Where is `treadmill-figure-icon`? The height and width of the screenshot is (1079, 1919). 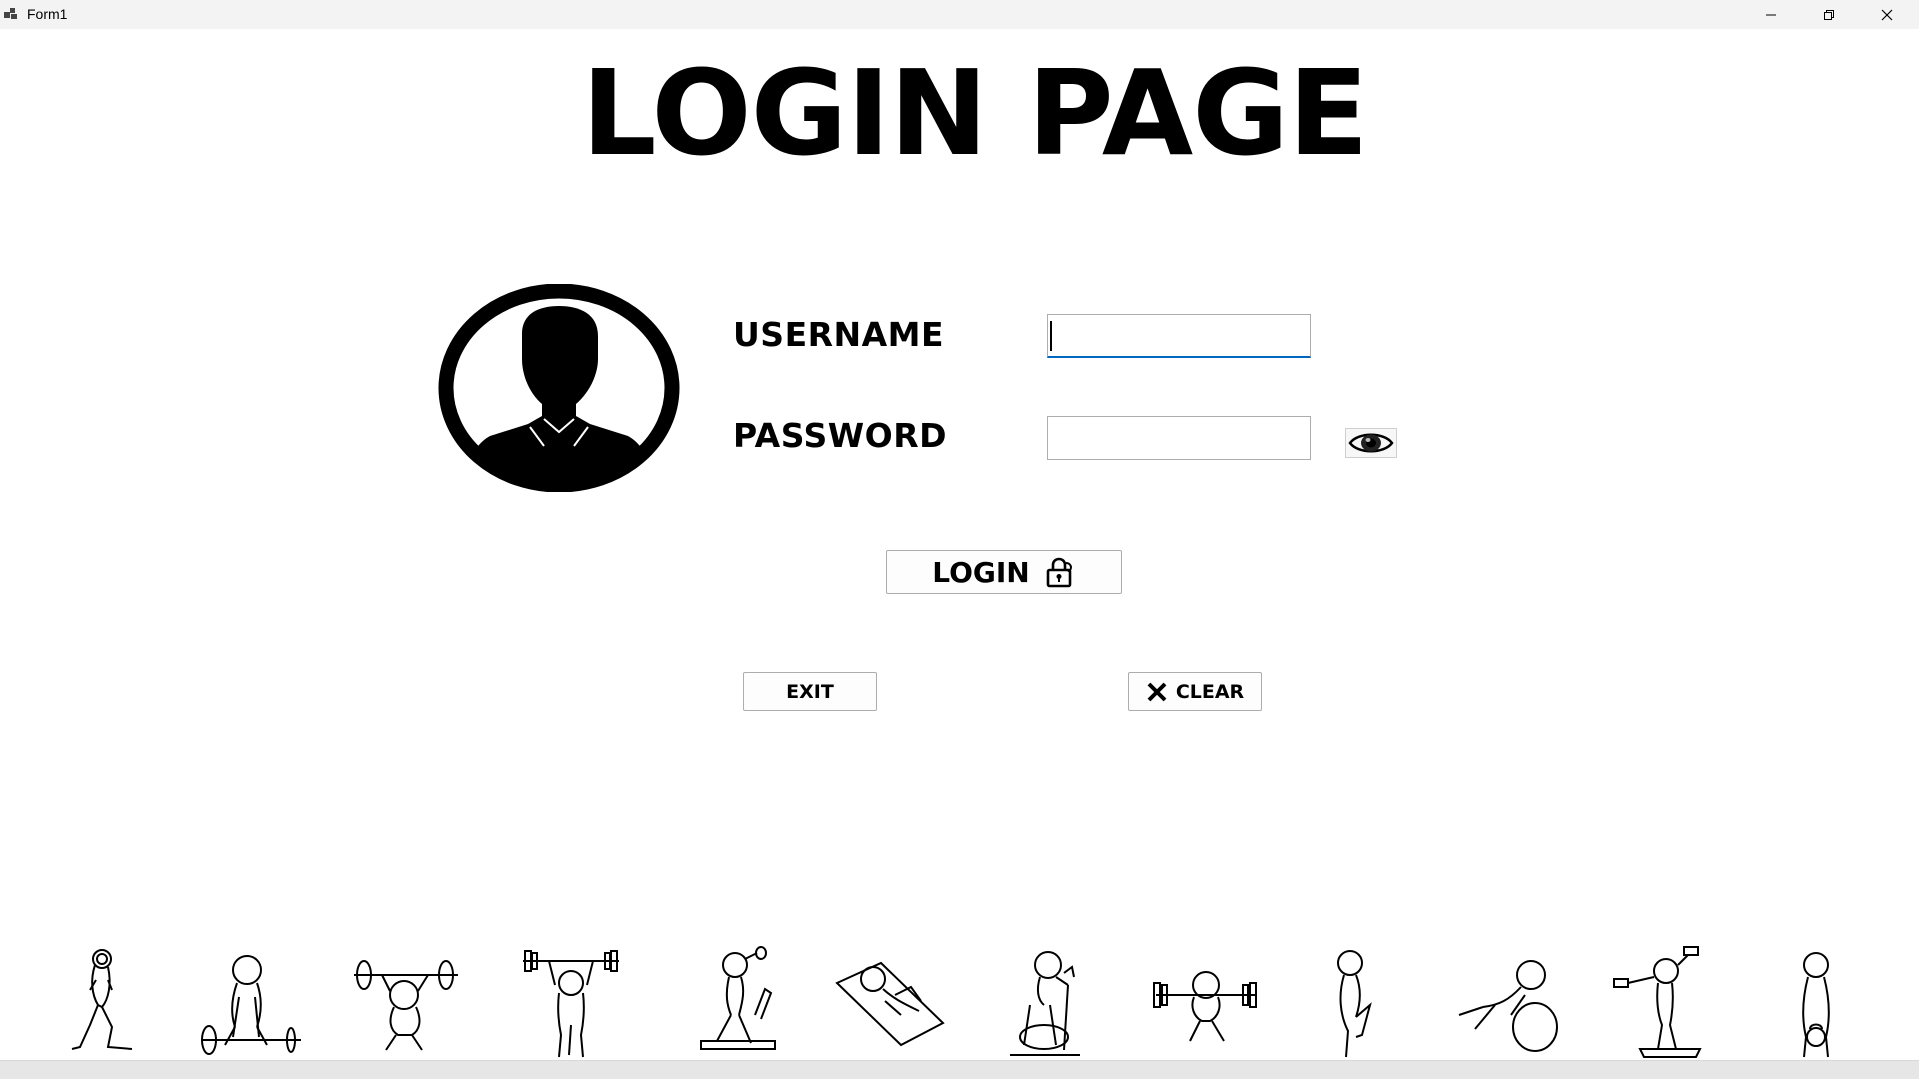 treadmill-figure-icon is located at coordinates (738, 998).